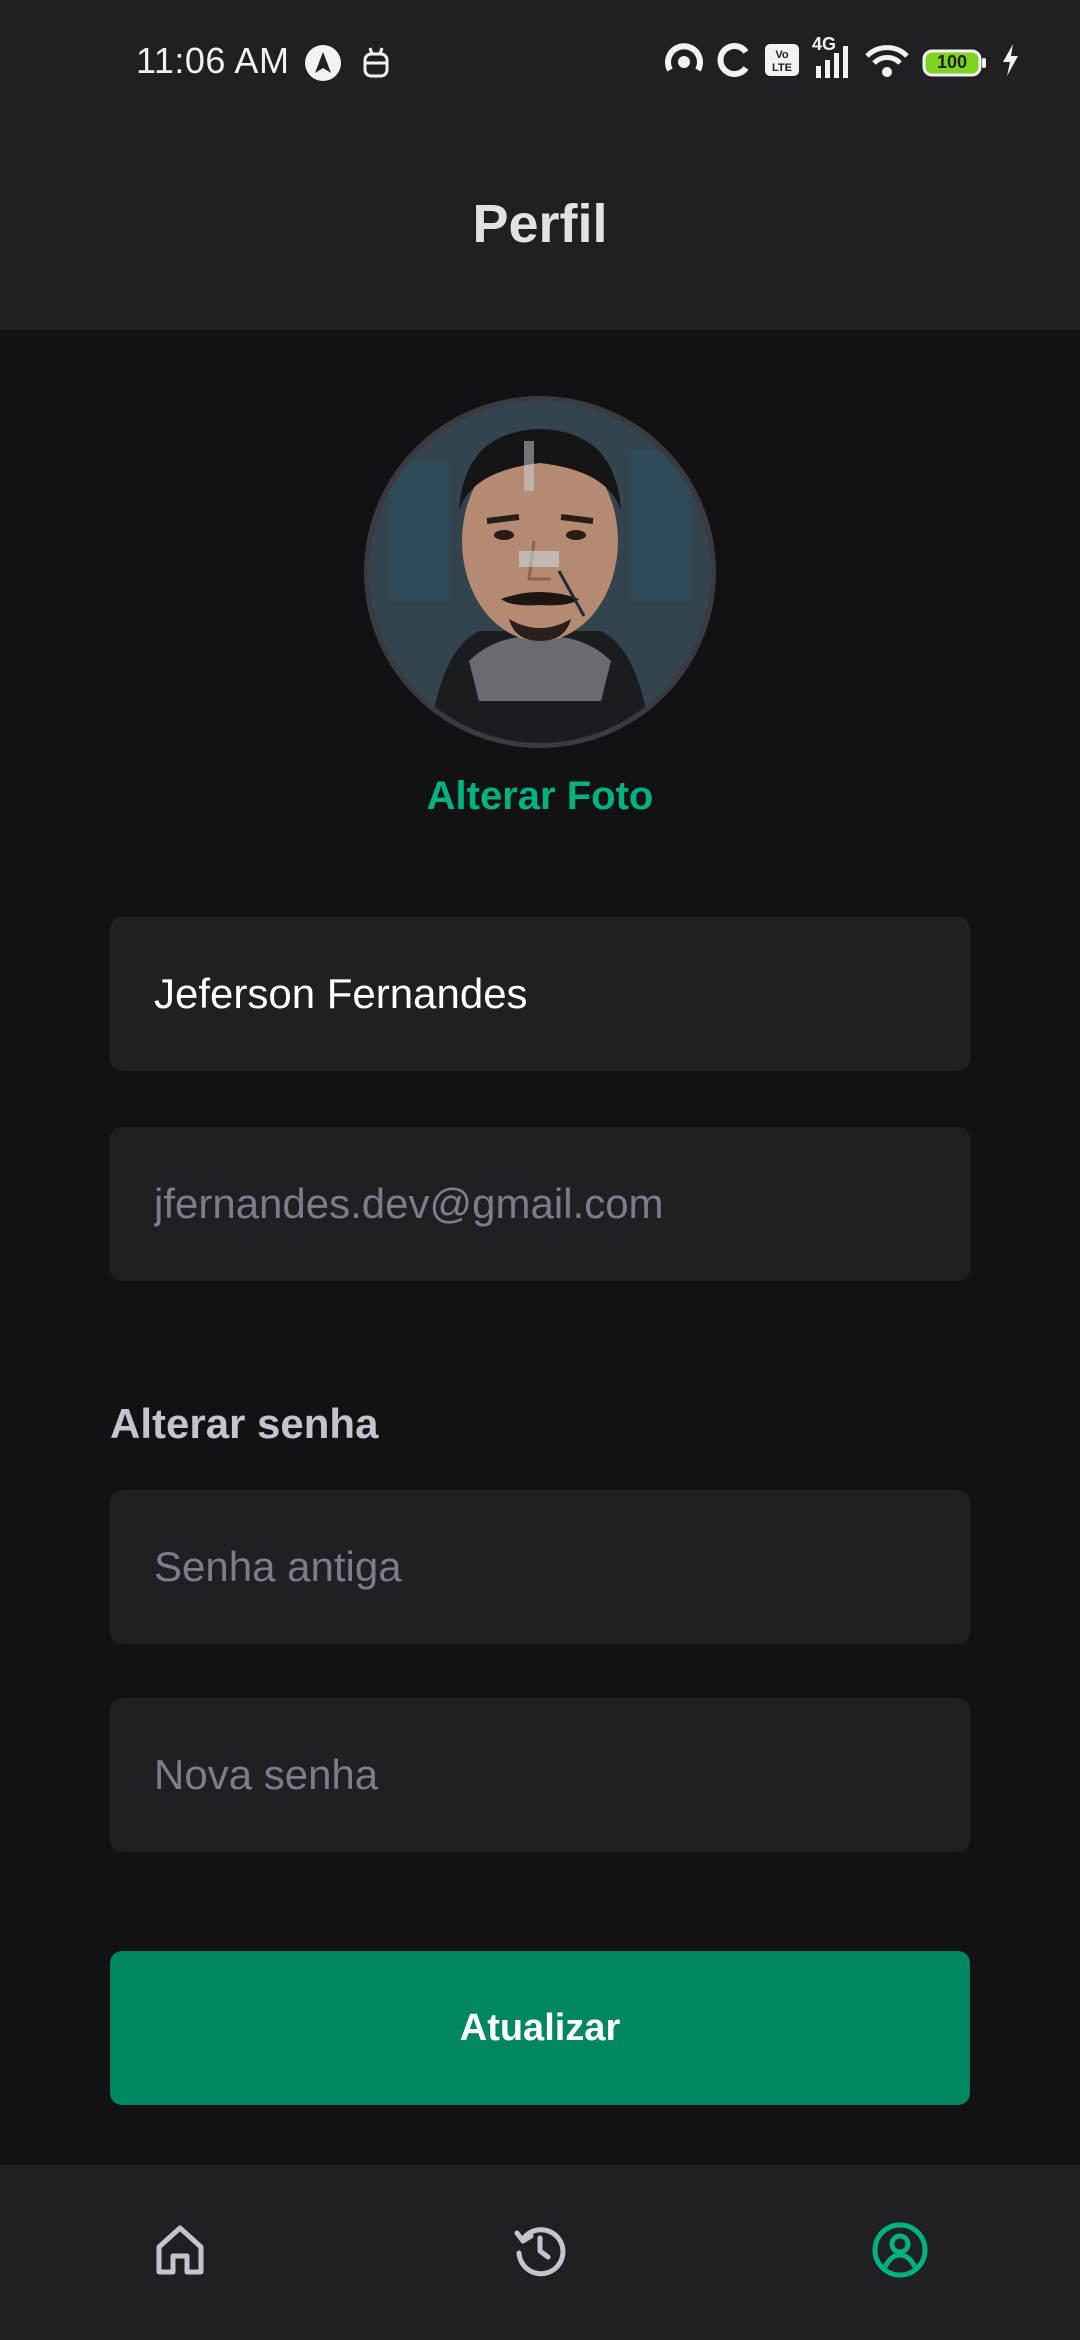  I want to click on nav-history, so click(540, 2252).